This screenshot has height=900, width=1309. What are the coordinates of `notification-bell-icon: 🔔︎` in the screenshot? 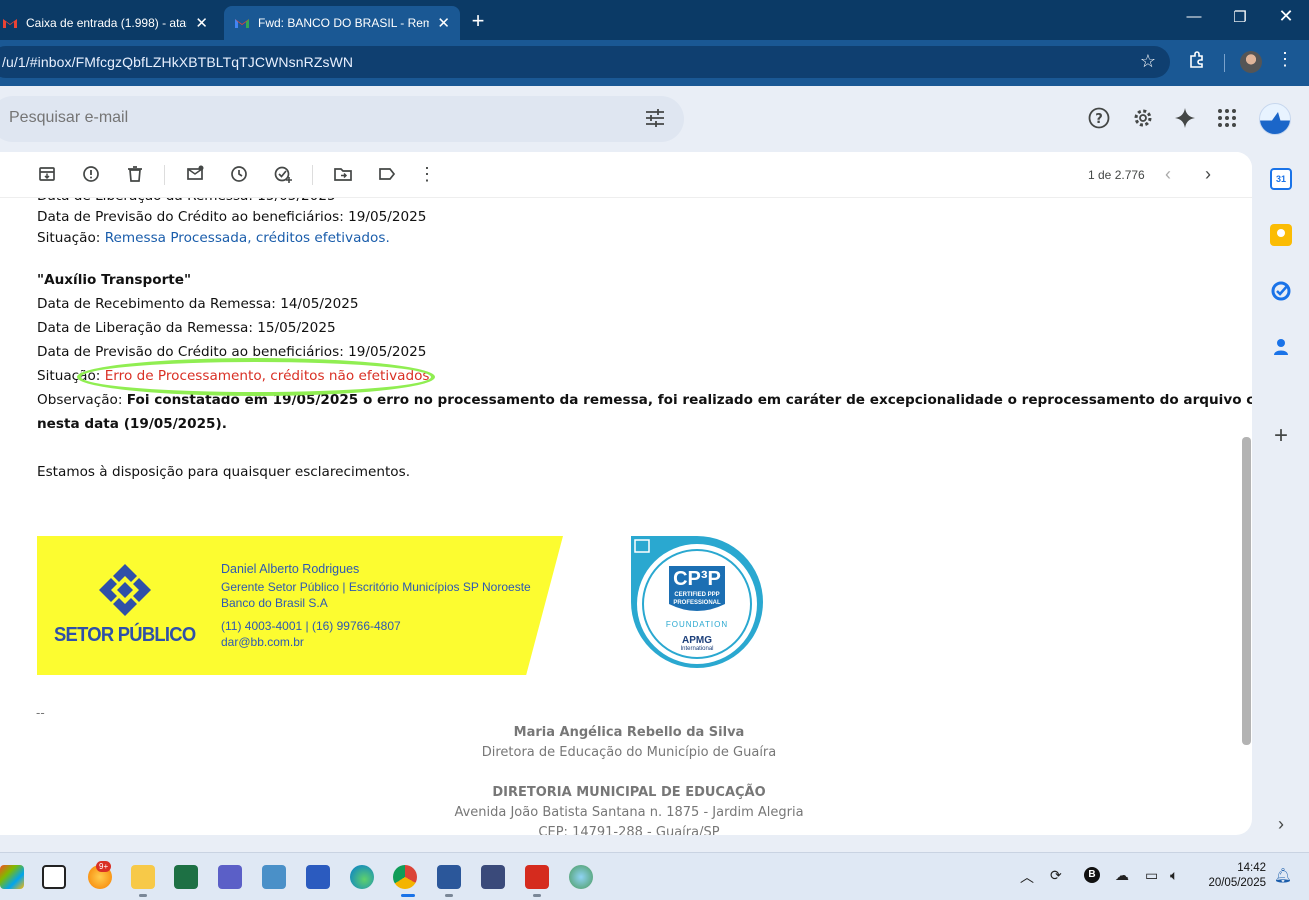 It's located at (1283, 875).